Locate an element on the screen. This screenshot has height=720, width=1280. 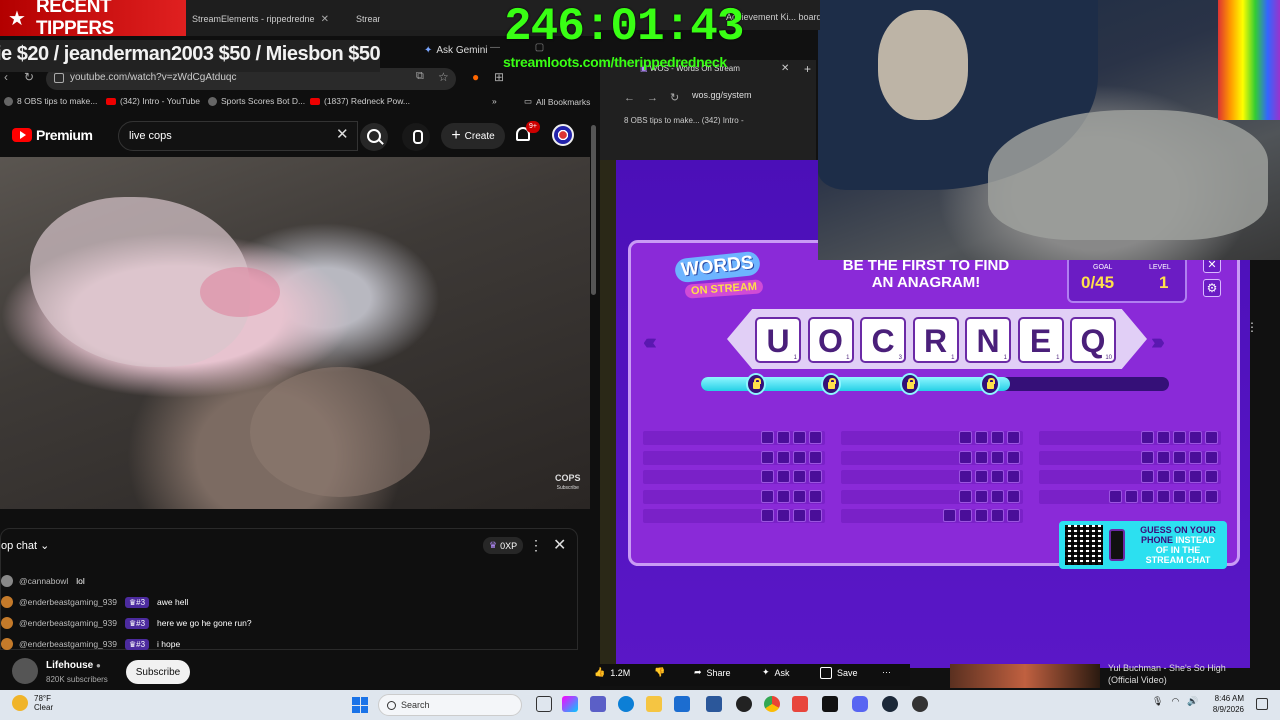
nav-buttons: ←→↻ is located at coordinates (657, 97).